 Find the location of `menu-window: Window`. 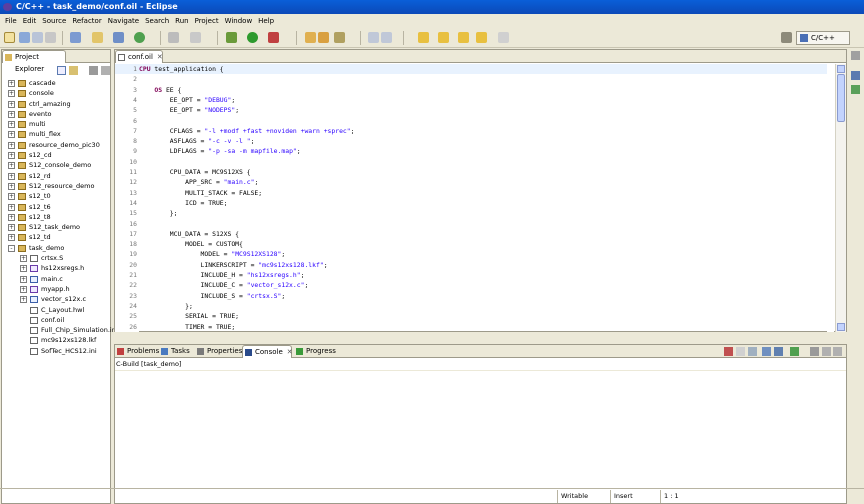

menu-window: Window is located at coordinates (239, 21).